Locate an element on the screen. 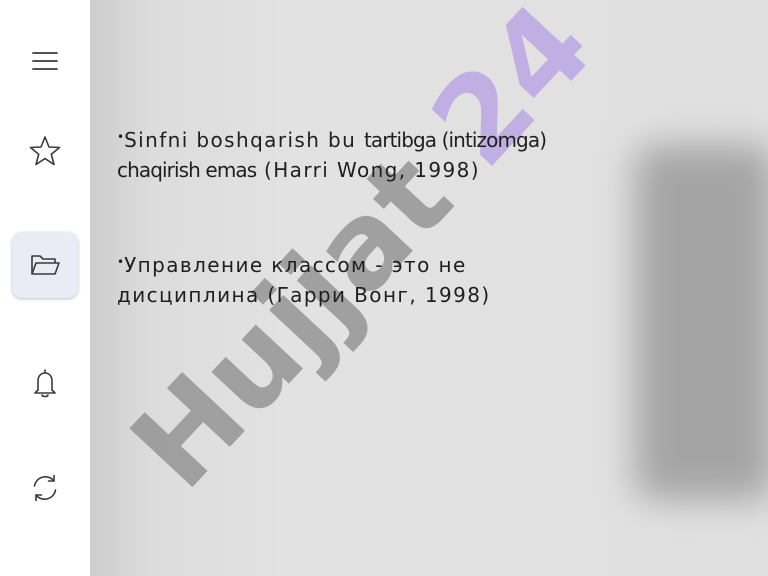 The image size is (768, 576). open-folder-button is located at coordinates (45, 265).